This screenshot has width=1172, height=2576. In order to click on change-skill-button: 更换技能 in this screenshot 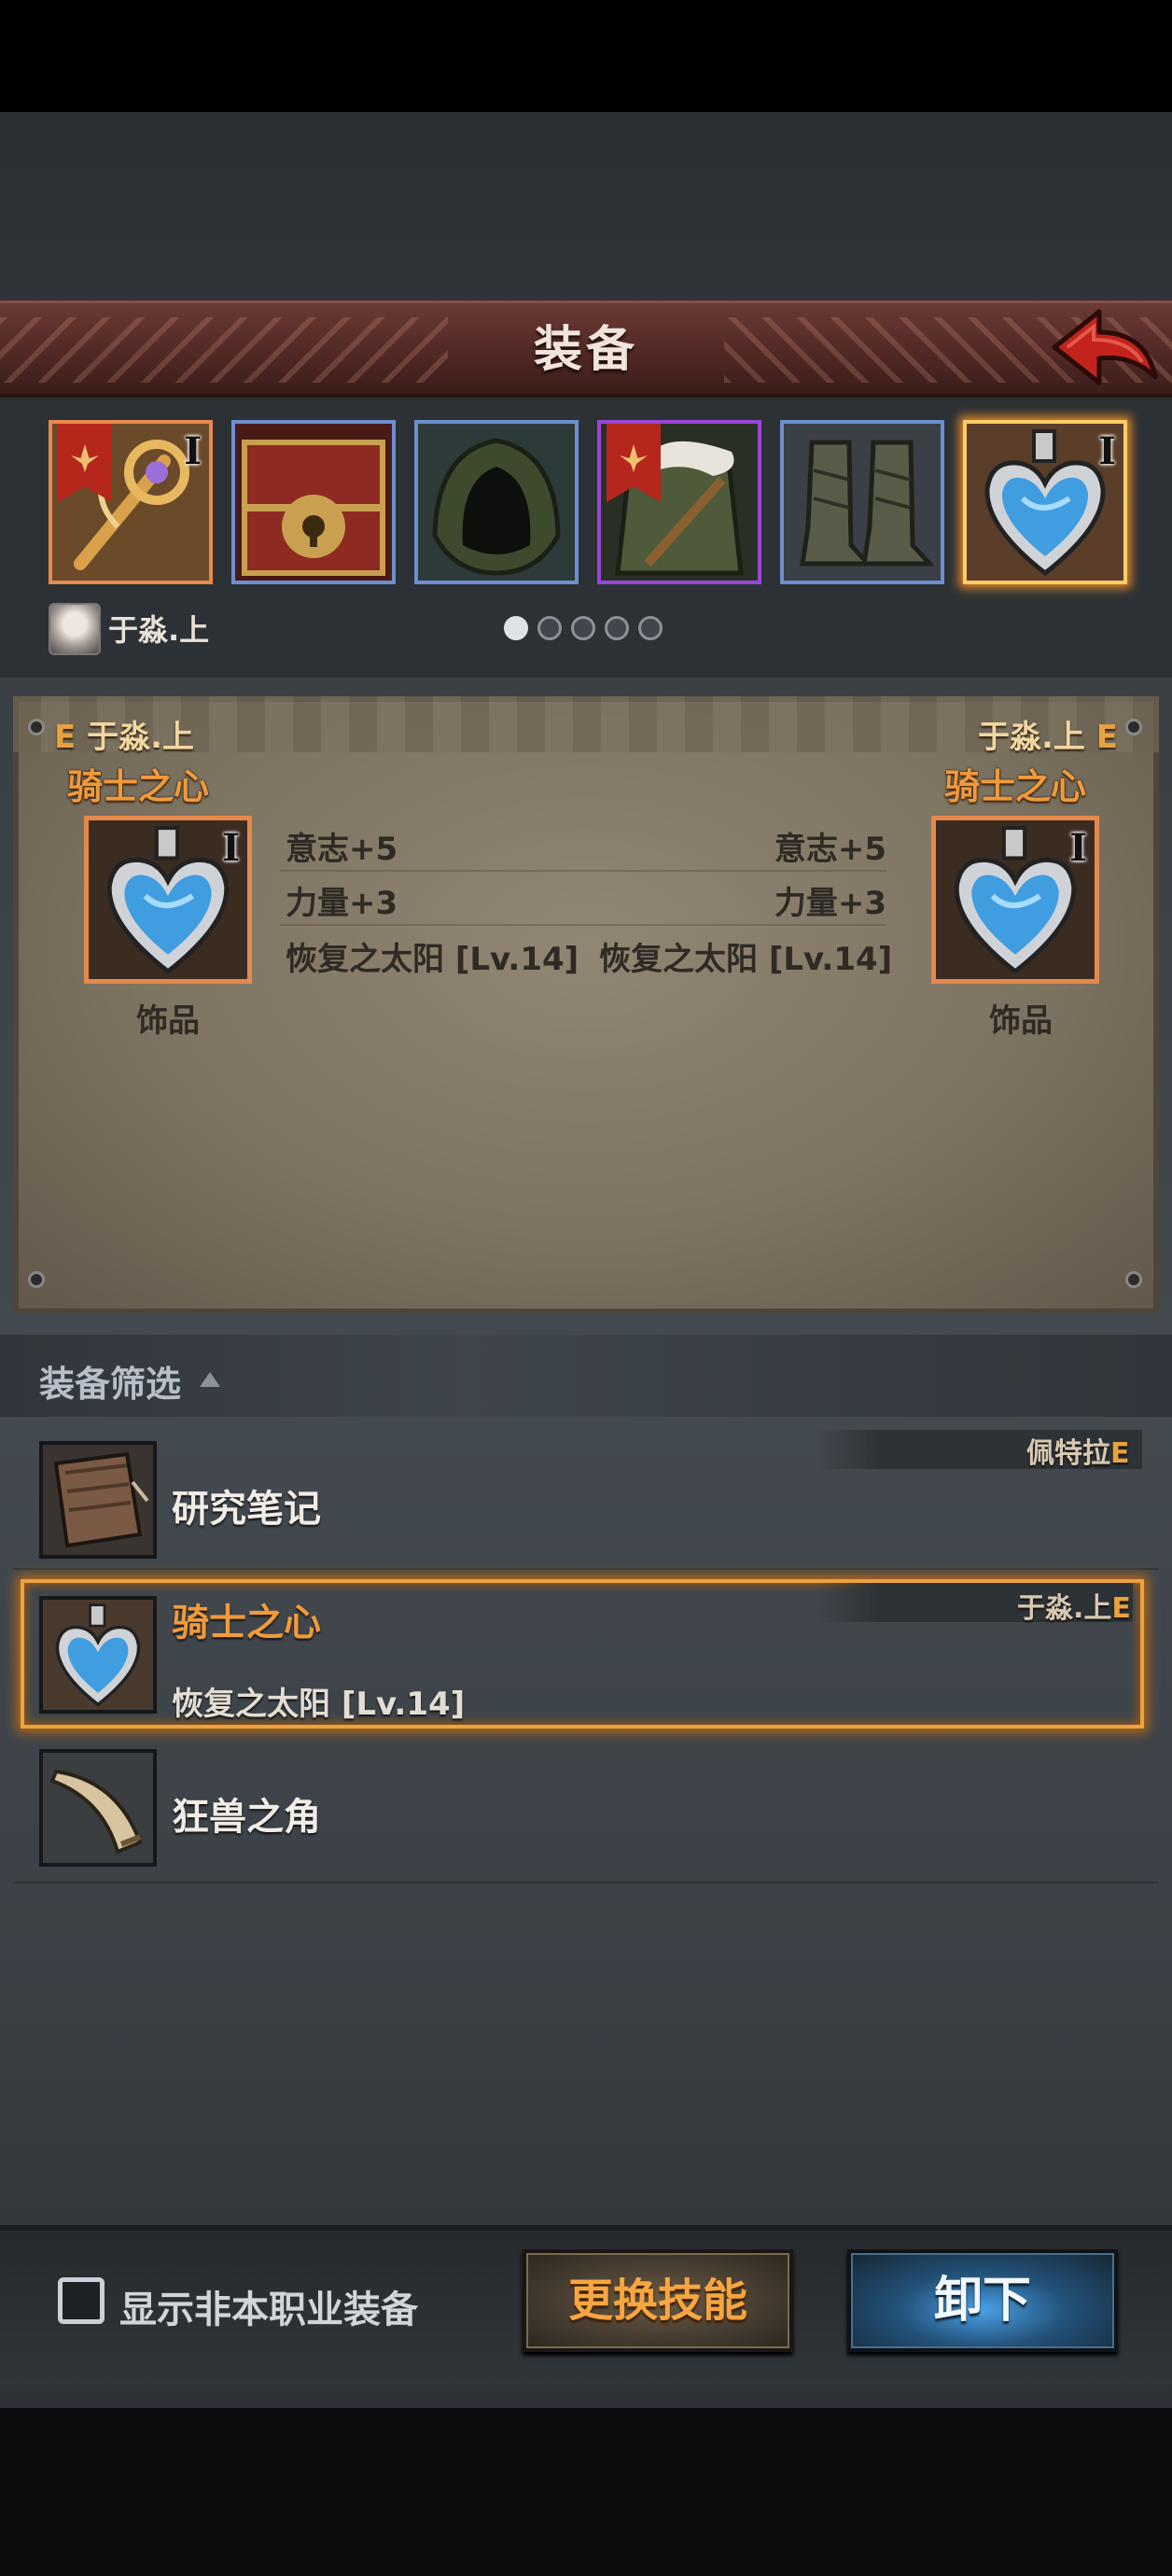, I will do `click(658, 2300)`.